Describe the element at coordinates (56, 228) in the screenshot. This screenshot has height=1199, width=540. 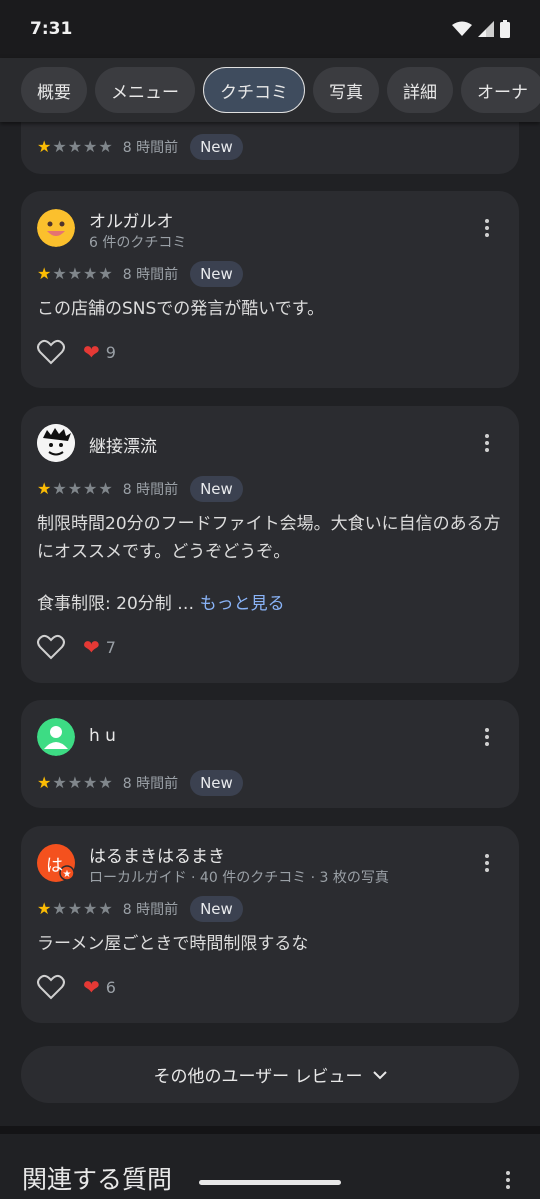
I see `smiley-avatar` at that location.